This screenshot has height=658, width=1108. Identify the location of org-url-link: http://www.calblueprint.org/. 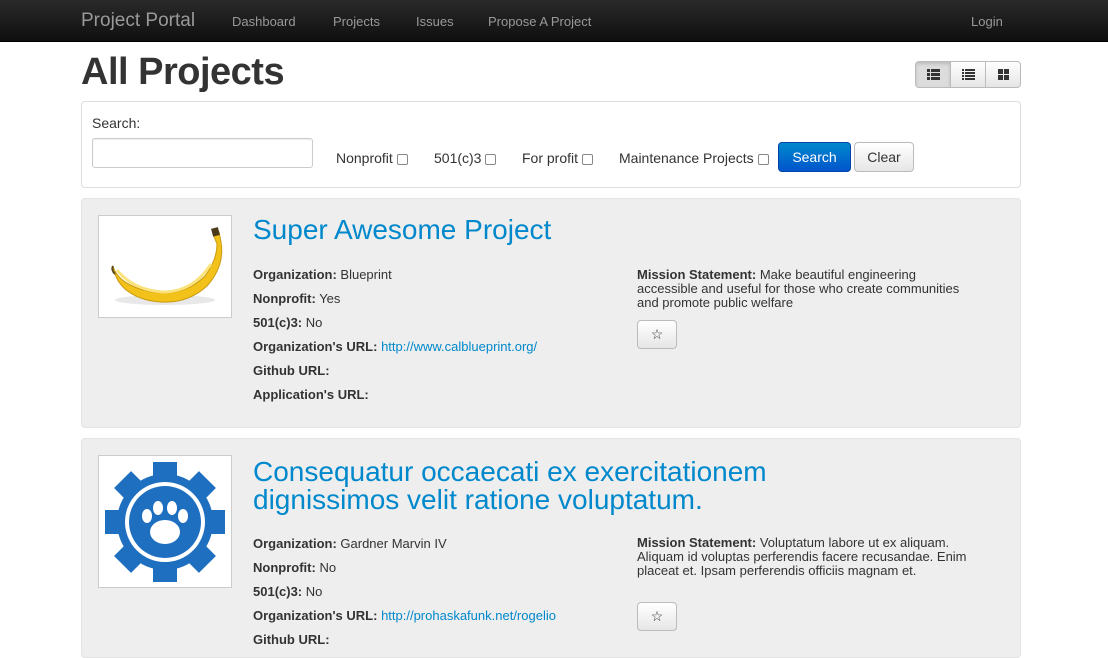
(459, 346).